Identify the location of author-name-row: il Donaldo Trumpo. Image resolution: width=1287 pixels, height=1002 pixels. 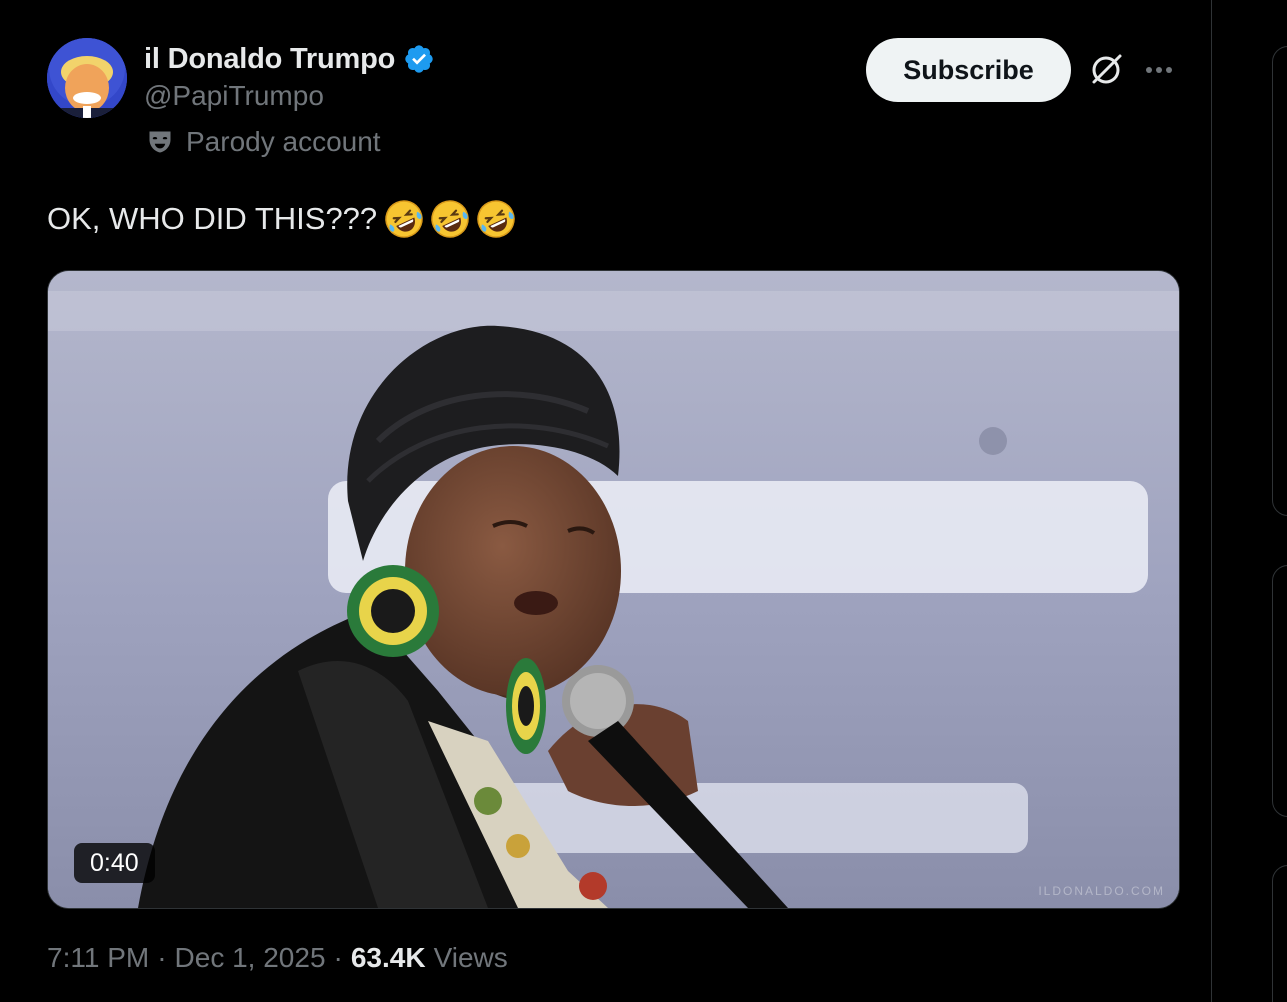
(289, 59).